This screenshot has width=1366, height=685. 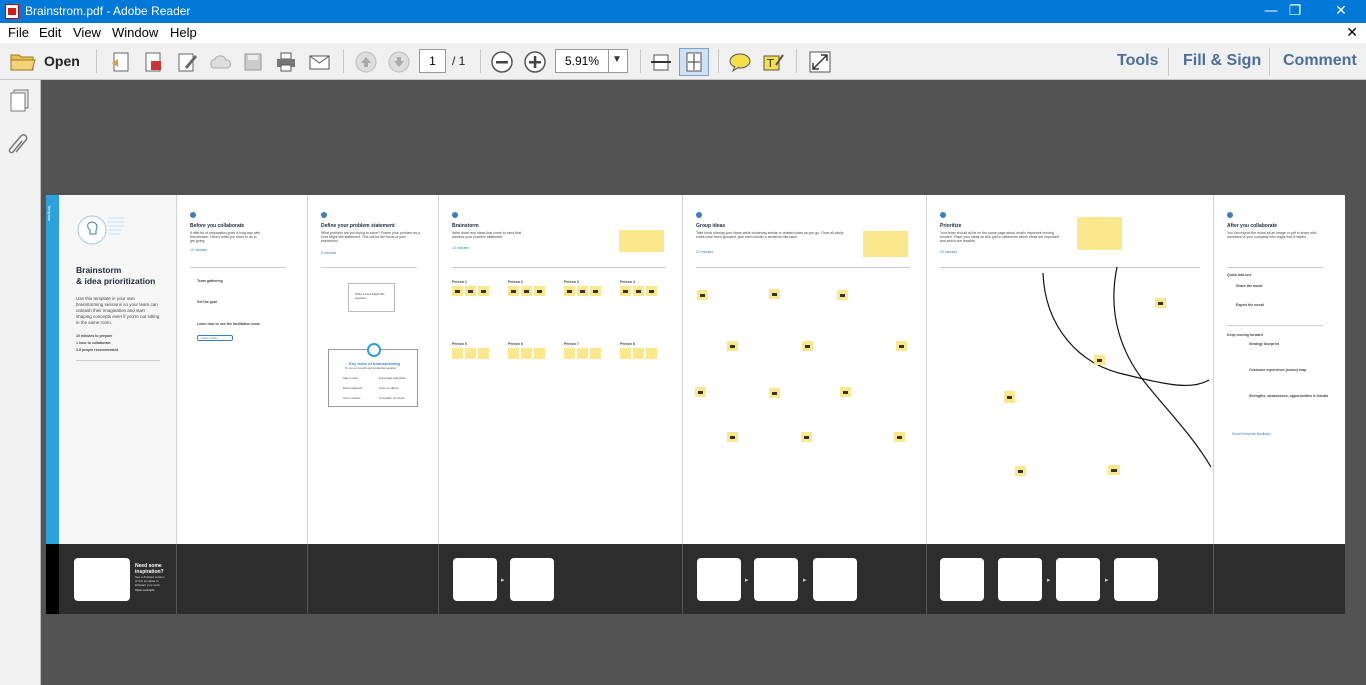 I want to click on fit-width-icon, so click(x=661, y=62).